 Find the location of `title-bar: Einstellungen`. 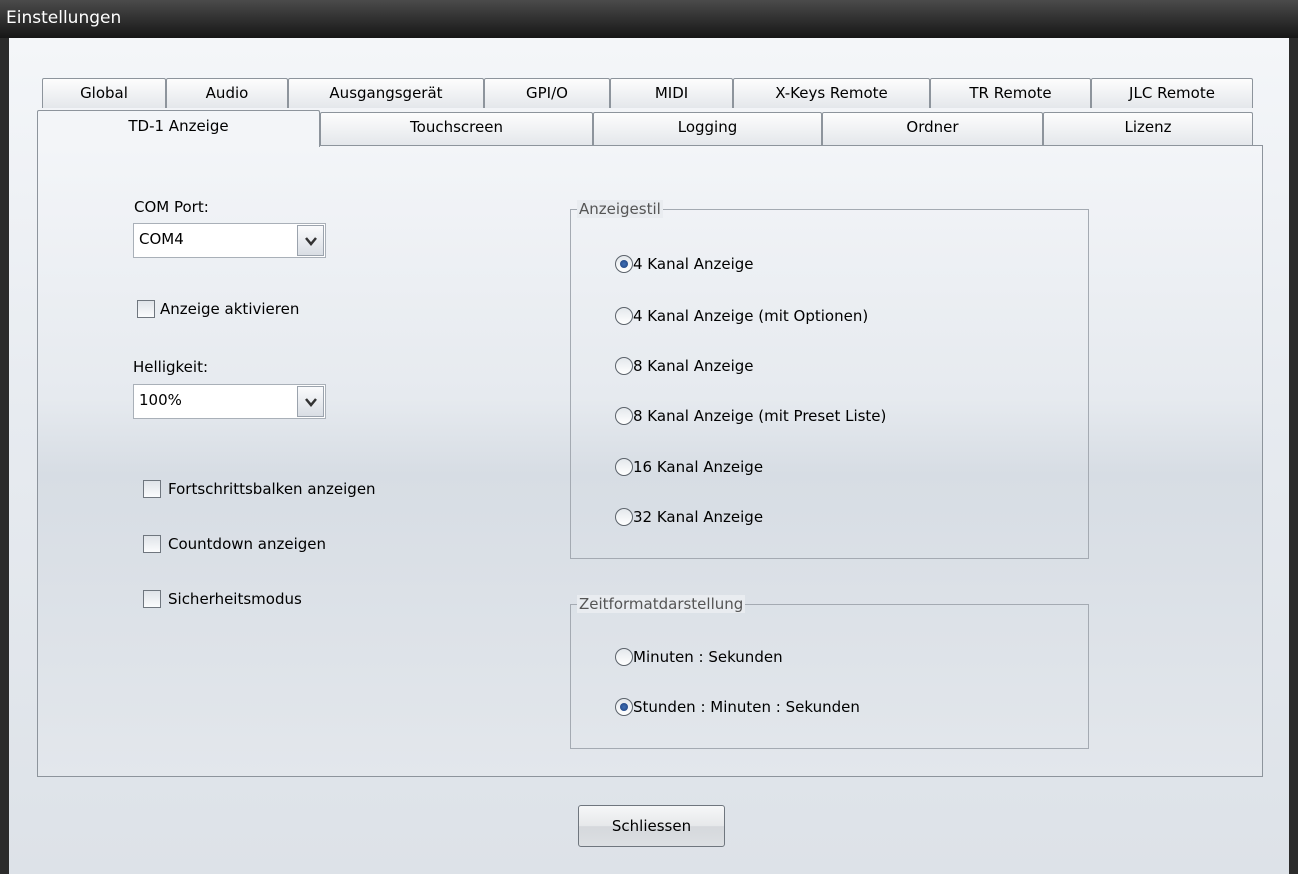

title-bar: Einstellungen is located at coordinates (649, 19).